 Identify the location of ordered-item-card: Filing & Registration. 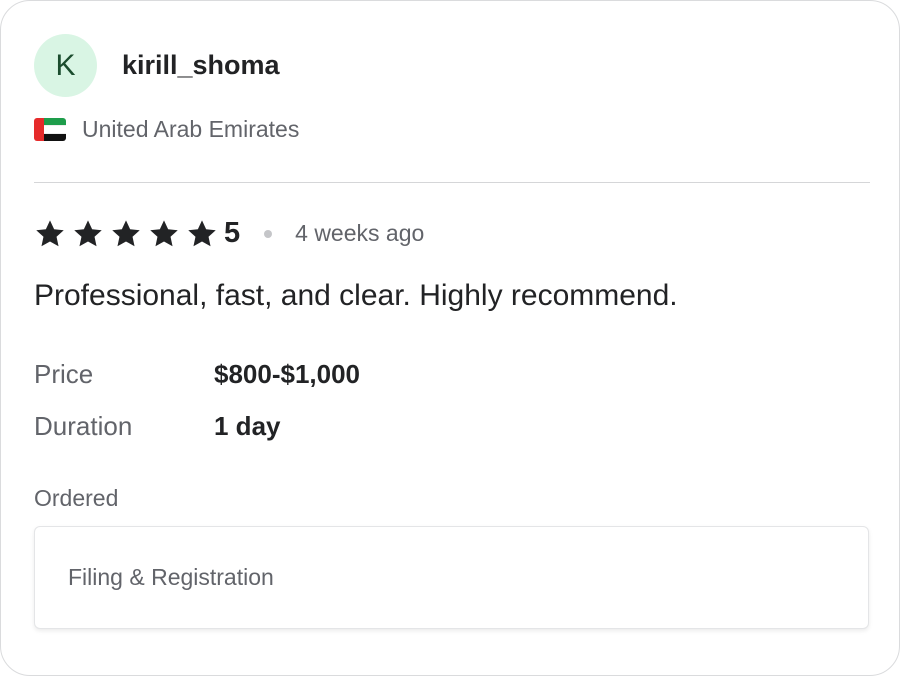
(451, 577).